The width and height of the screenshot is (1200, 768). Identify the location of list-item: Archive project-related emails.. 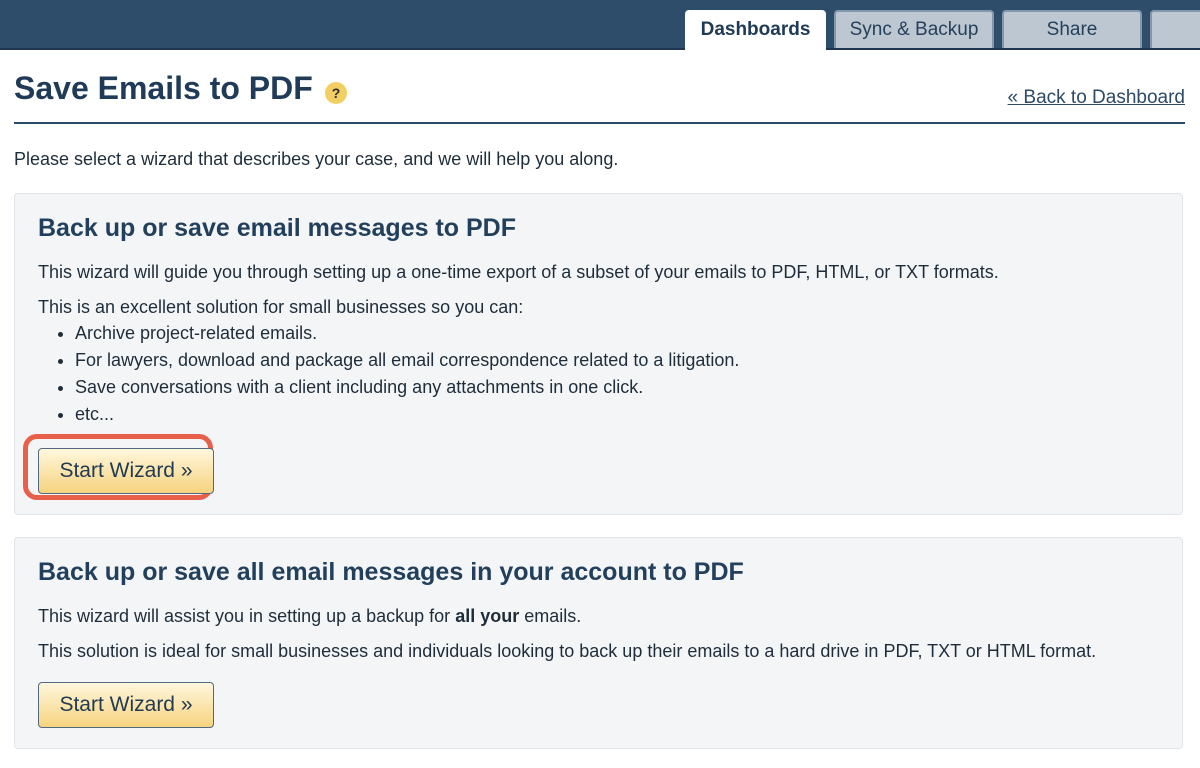
(407, 333).